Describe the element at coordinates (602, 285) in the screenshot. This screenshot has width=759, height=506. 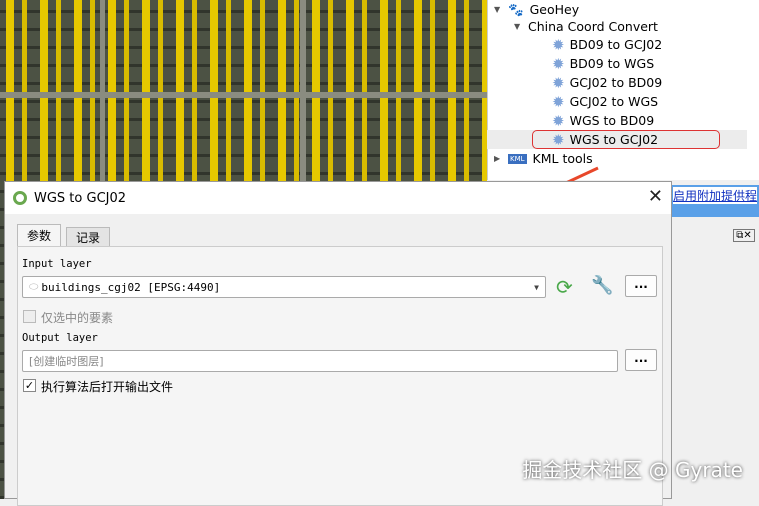
I see `wrench-icon: 🔧` at that location.